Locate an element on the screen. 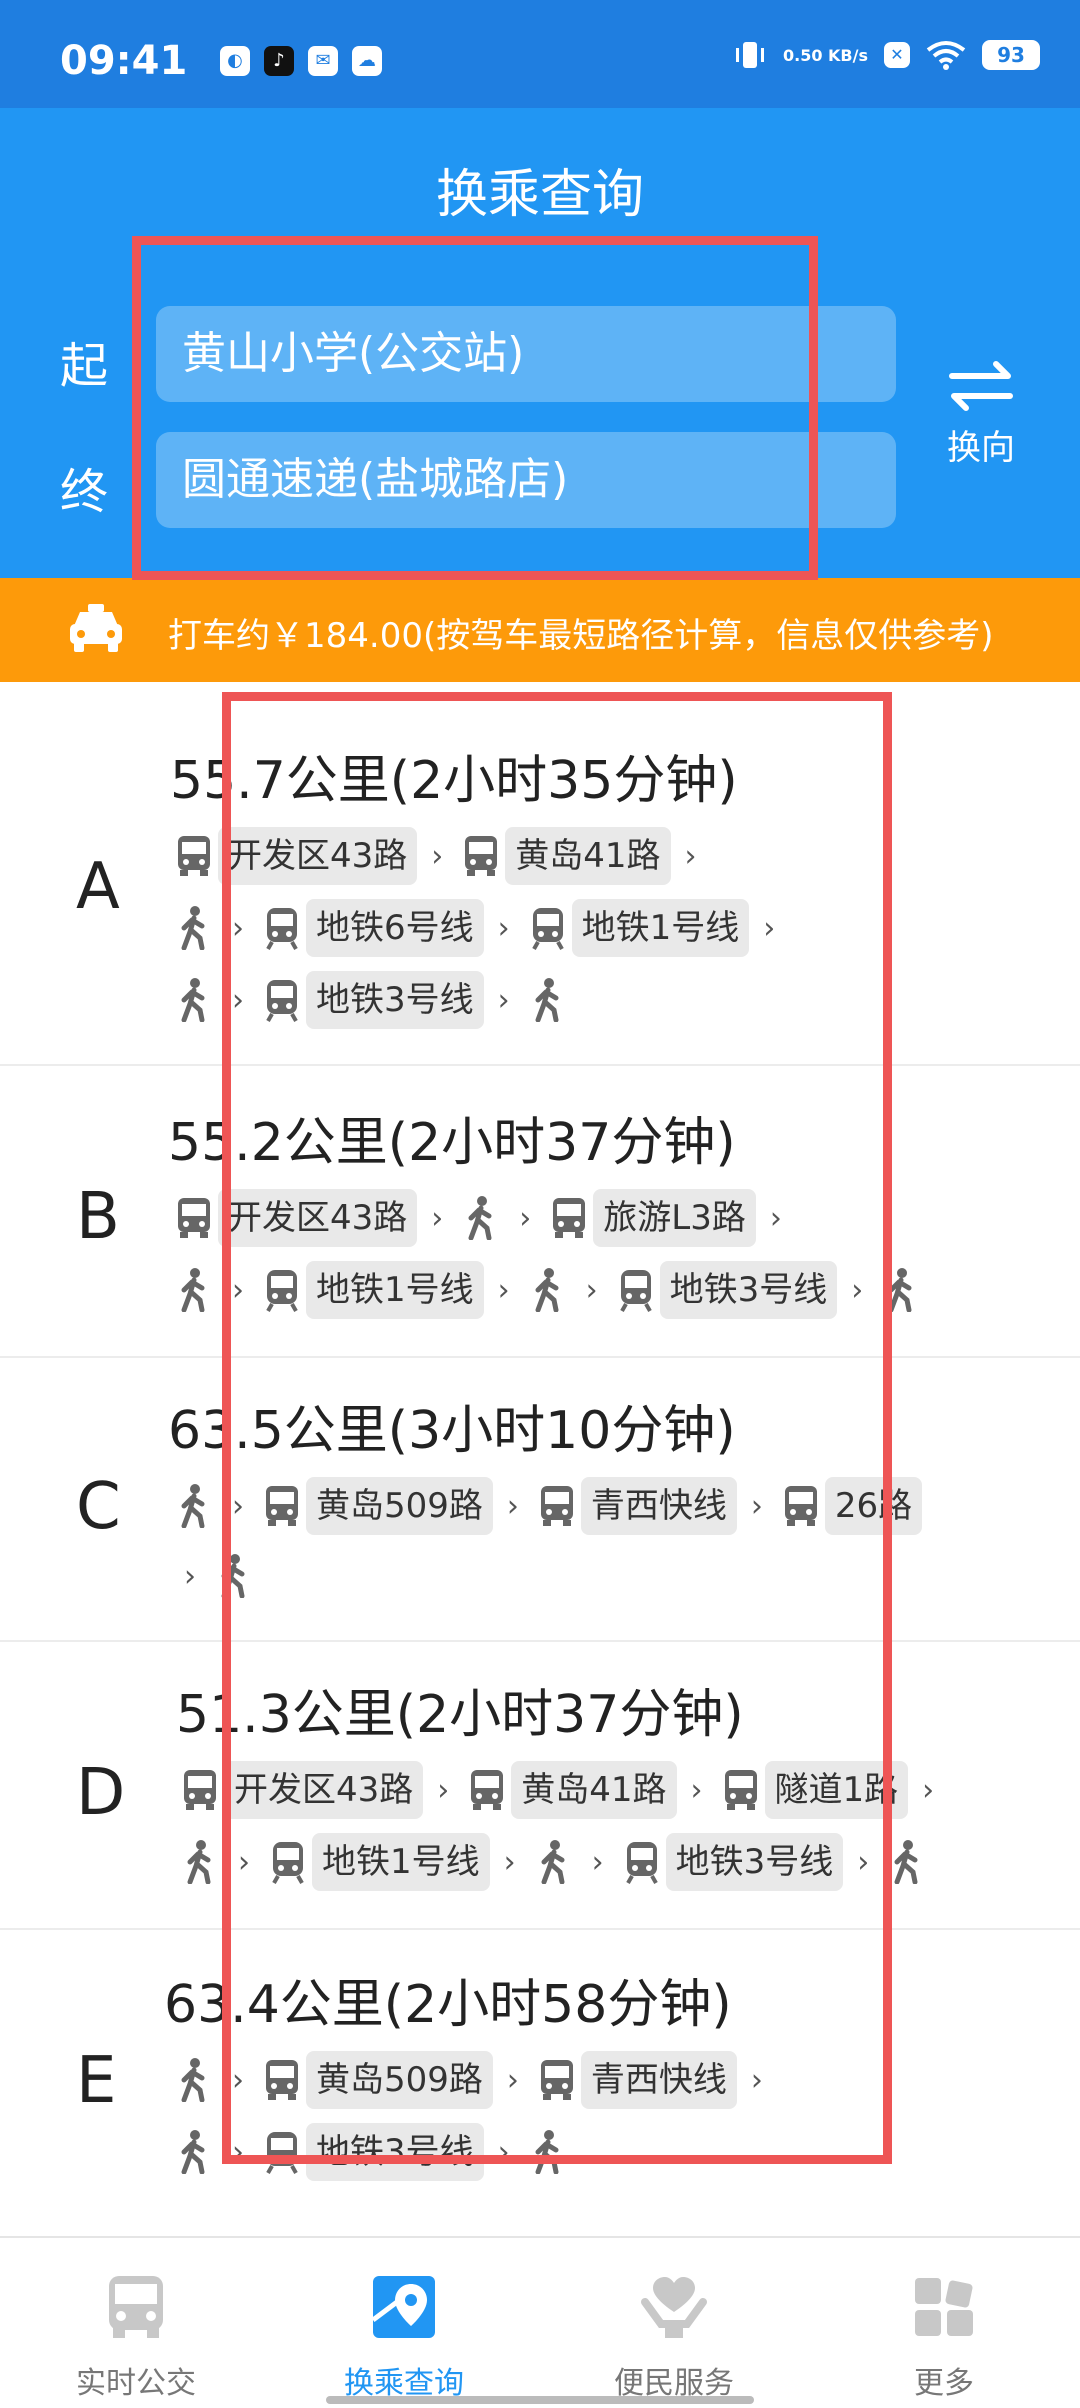 Image resolution: width=1080 pixels, height=2408 pixels. nav-item-convenience: 便民服务 is located at coordinates (674, 2337).